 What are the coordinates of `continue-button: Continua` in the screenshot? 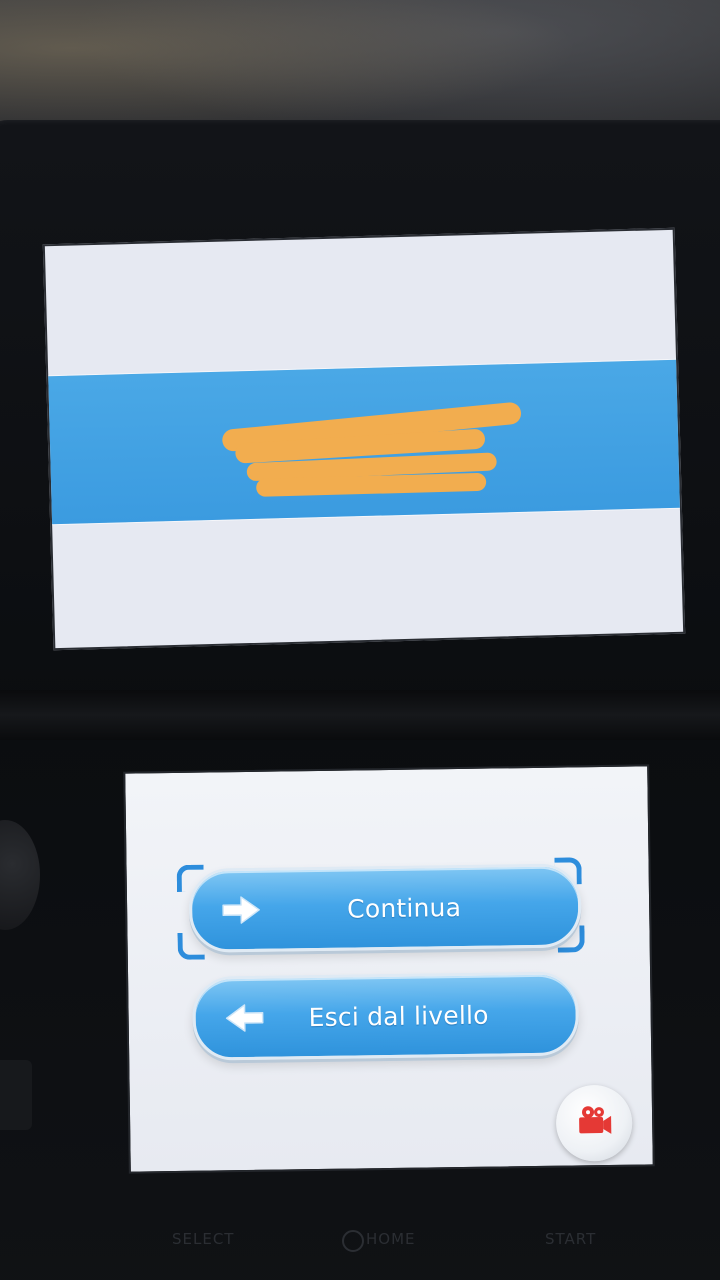 It's located at (385, 908).